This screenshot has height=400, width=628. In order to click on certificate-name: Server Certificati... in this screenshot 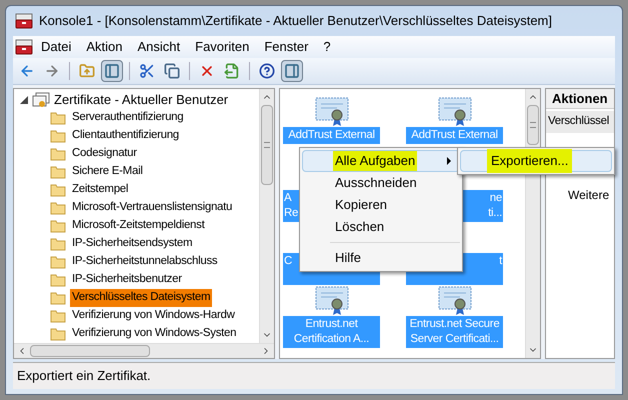, I will do `click(454, 339)`.